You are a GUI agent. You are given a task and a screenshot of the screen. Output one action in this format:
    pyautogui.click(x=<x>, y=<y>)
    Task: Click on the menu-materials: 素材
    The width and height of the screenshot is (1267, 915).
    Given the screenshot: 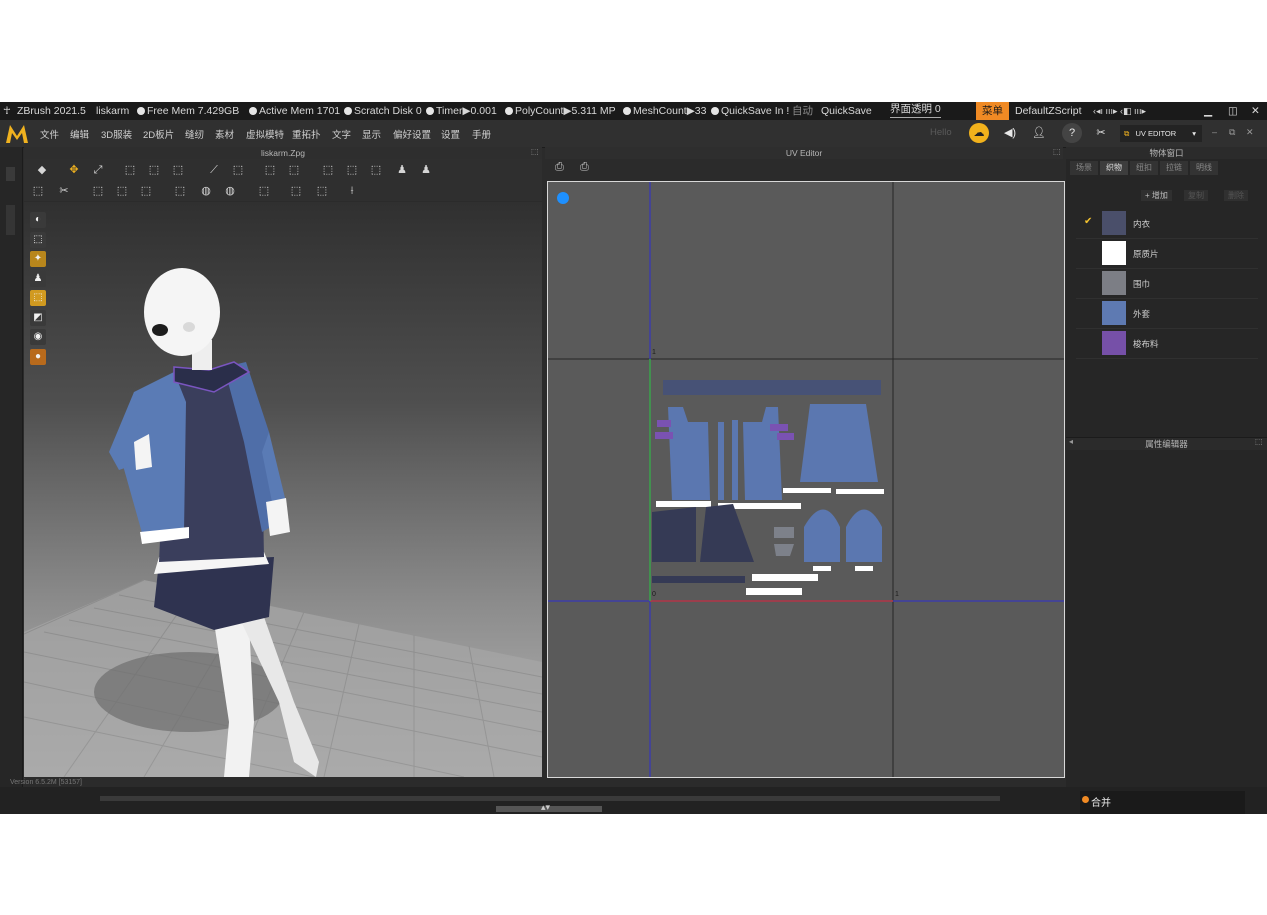 What is the action you would take?
    pyautogui.click(x=224, y=134)
    